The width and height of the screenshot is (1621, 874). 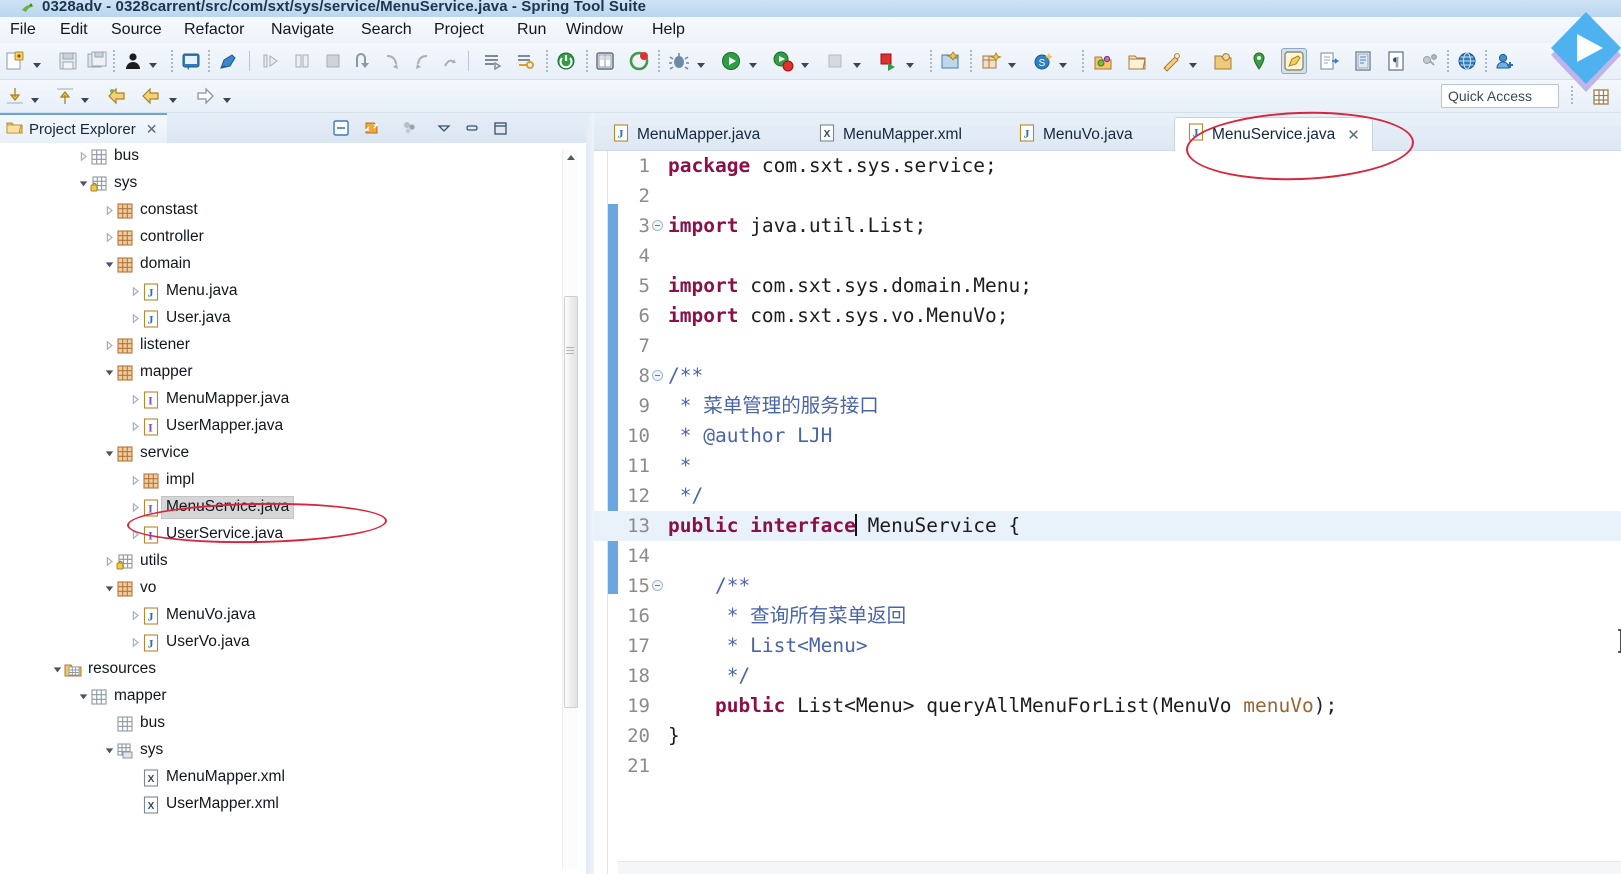 I want to click on run-icon, so click(x=731, y=61).